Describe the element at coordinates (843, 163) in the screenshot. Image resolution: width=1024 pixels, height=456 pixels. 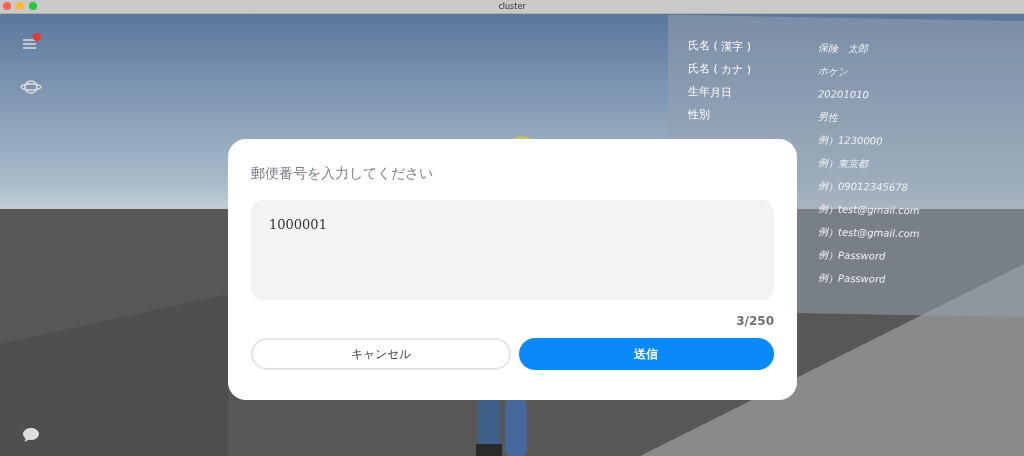
I see `board-value: 例）東京都` at that location.